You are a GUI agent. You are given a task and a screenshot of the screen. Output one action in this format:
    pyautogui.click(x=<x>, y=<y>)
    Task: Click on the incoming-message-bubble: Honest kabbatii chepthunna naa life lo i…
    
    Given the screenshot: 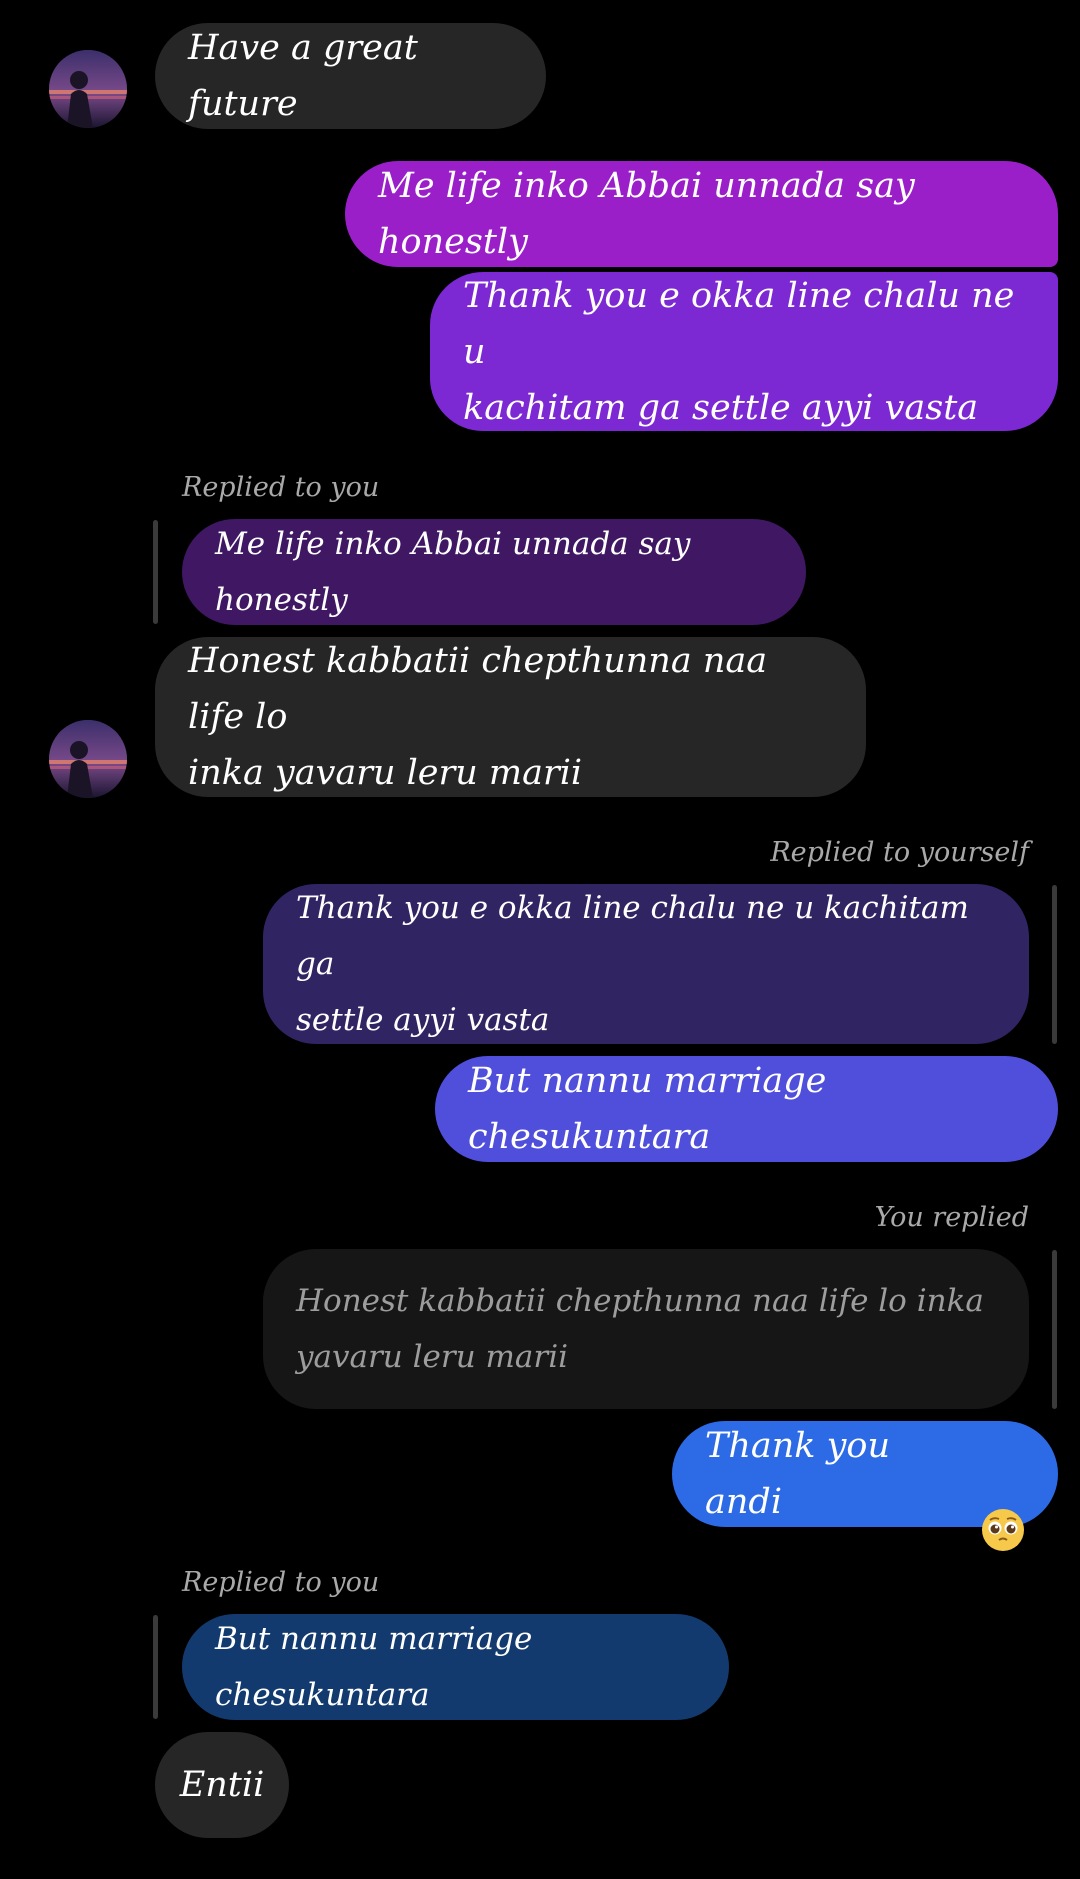 What is the action you would take?
    pyautogui.click(x=510, y=717)
    